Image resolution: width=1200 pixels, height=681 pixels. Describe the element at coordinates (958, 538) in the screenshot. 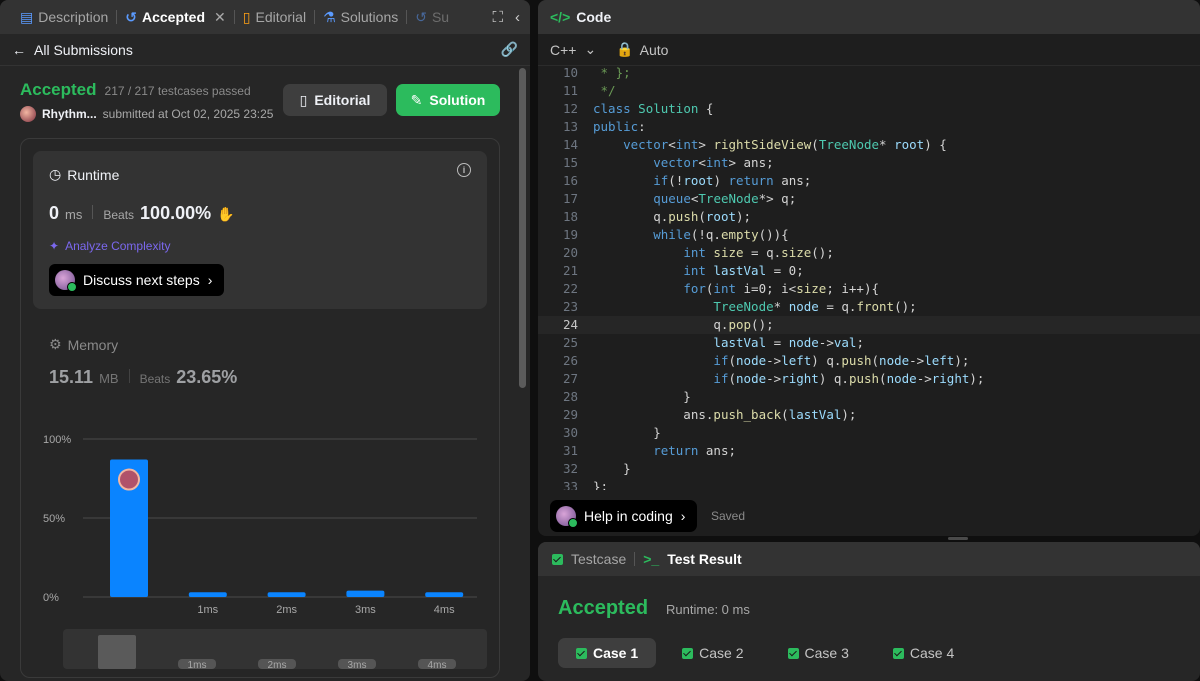

I see `pane-resize-handle` at that location.